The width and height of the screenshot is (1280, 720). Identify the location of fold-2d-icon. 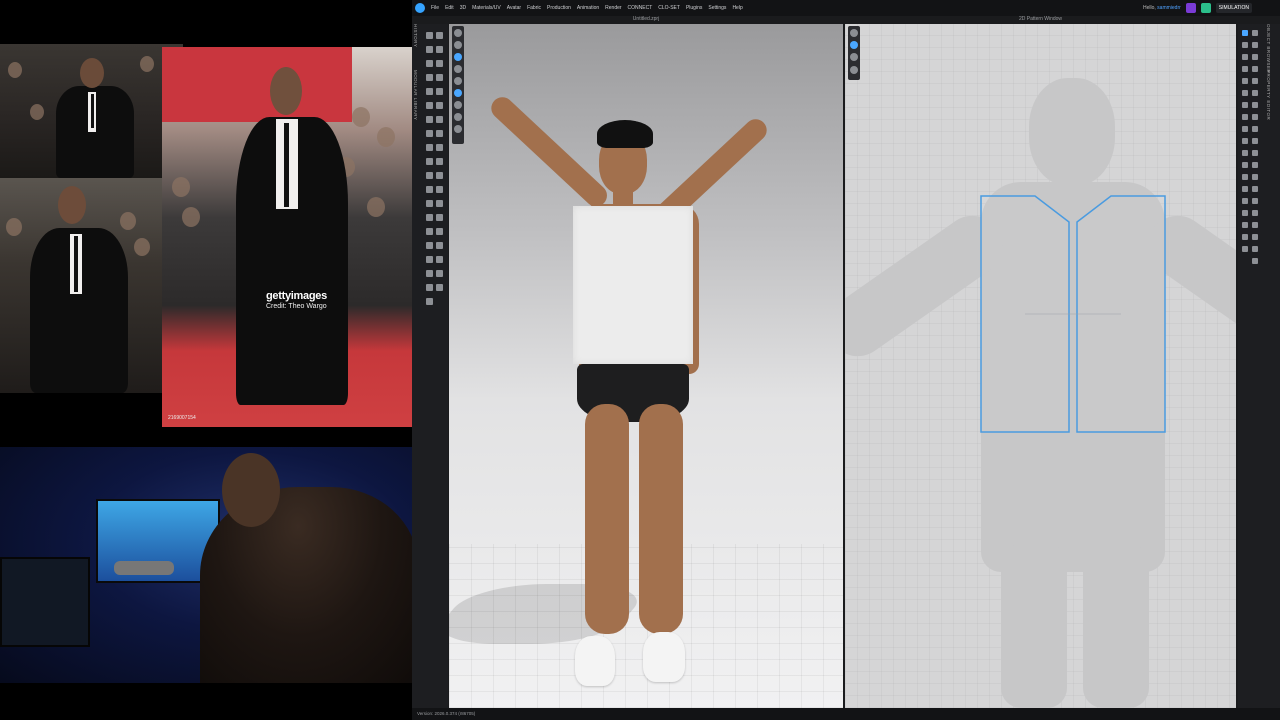
(1245, 129).